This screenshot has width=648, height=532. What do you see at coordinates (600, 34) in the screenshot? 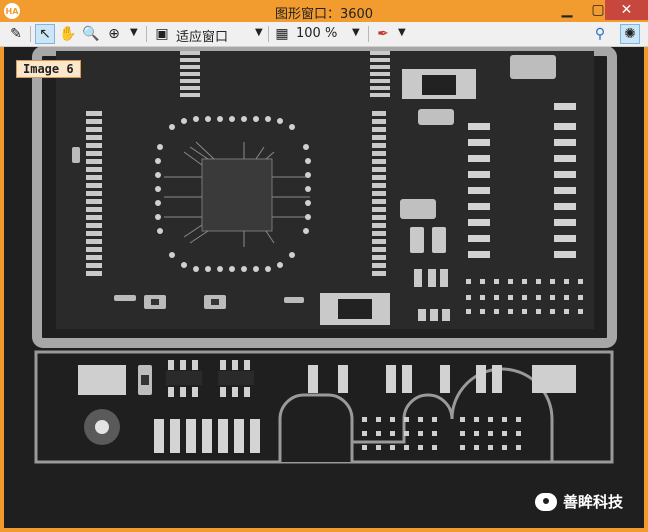
I see `pin-icon: ⚲` at bounding box center [600, 34].